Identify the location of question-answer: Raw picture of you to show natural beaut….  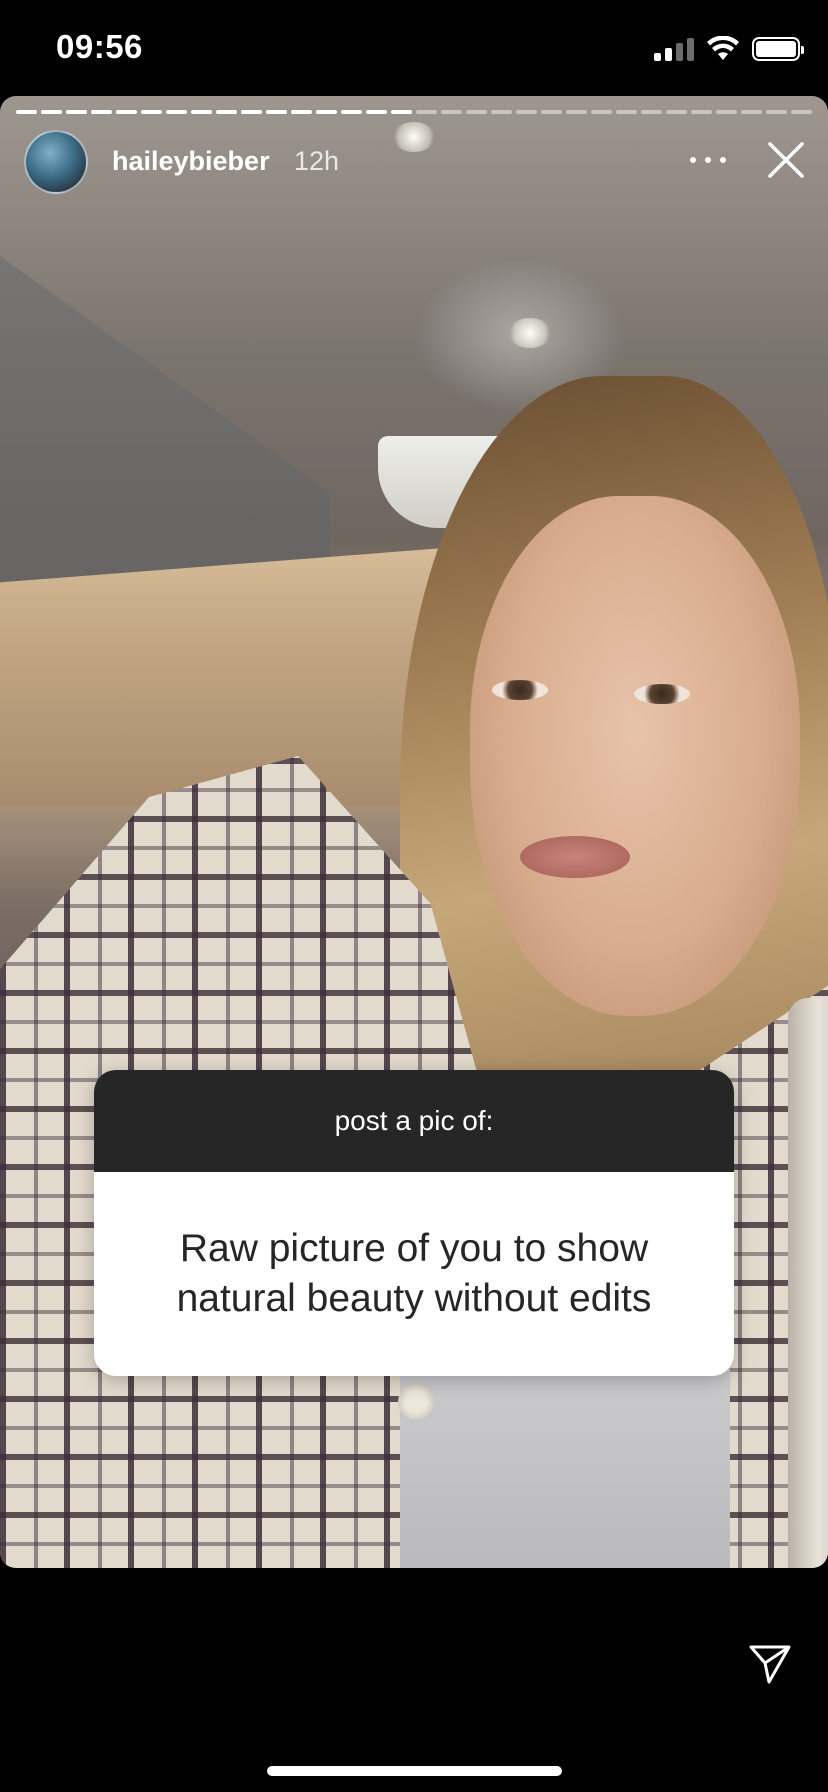
(414, 1274).